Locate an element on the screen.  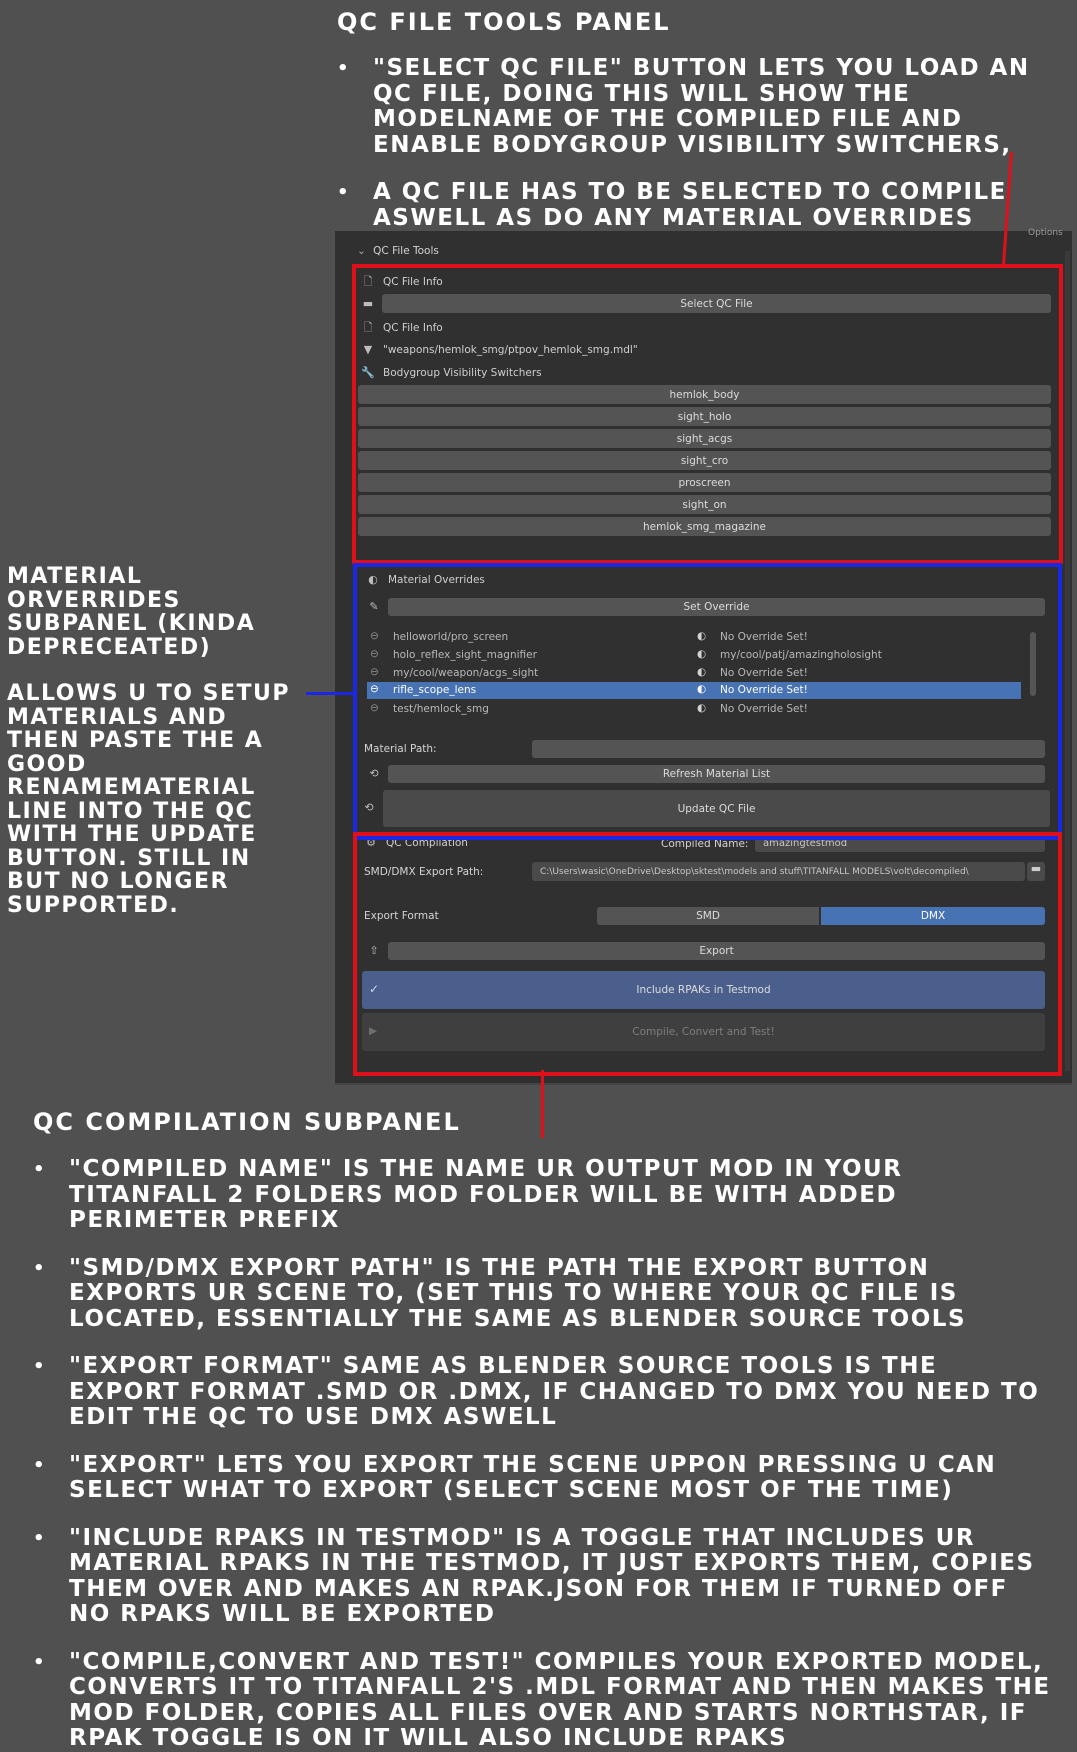
chevron-down-icon: ⌄ is located at coordinates (361, 251).